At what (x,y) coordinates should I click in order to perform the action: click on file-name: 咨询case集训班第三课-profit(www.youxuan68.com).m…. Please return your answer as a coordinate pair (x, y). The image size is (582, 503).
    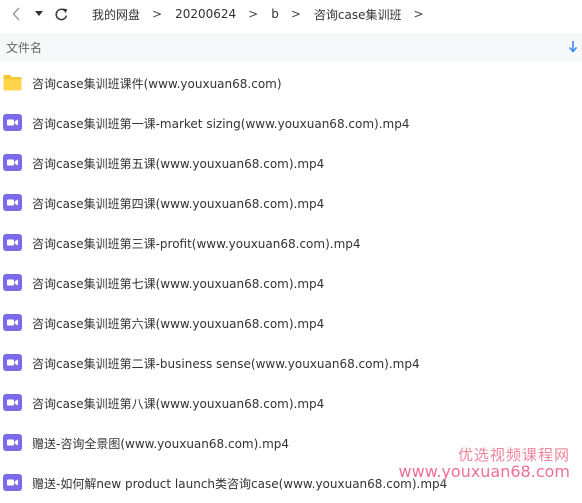
    Looking at the image, I should click on (196, 243).